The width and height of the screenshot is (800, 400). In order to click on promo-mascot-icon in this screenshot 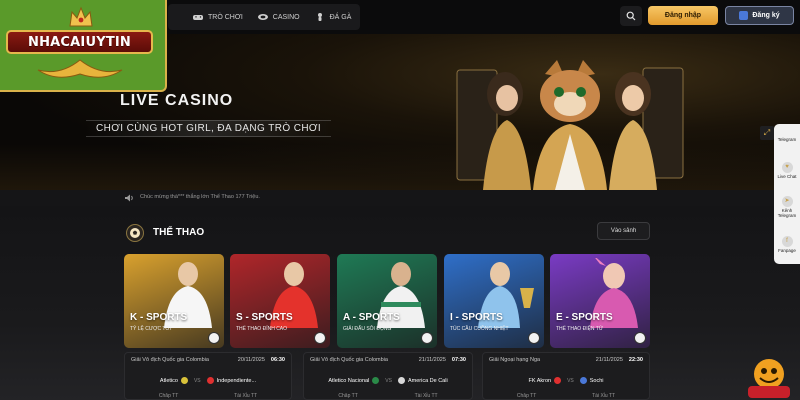, I will do `click(769, 378)`.